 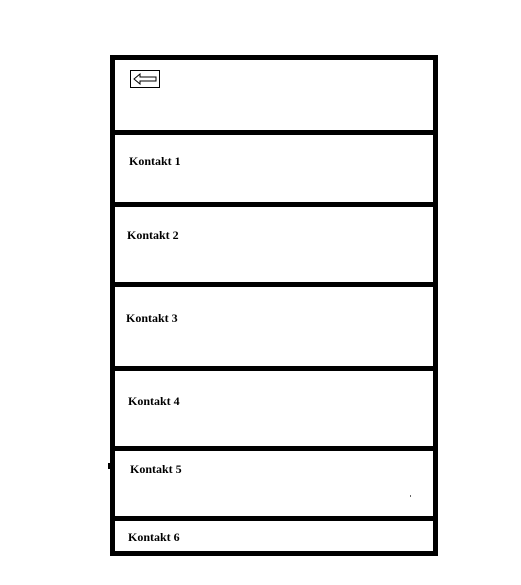 I want to click on back-button, so click(x=145, y=79).